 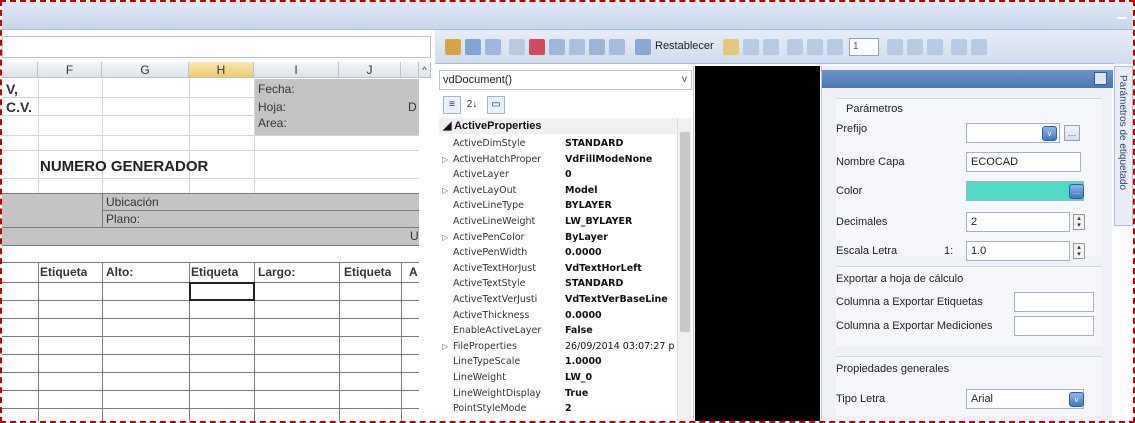 I want to click on categorized-icon: ≡, so click(x=452, y=105).